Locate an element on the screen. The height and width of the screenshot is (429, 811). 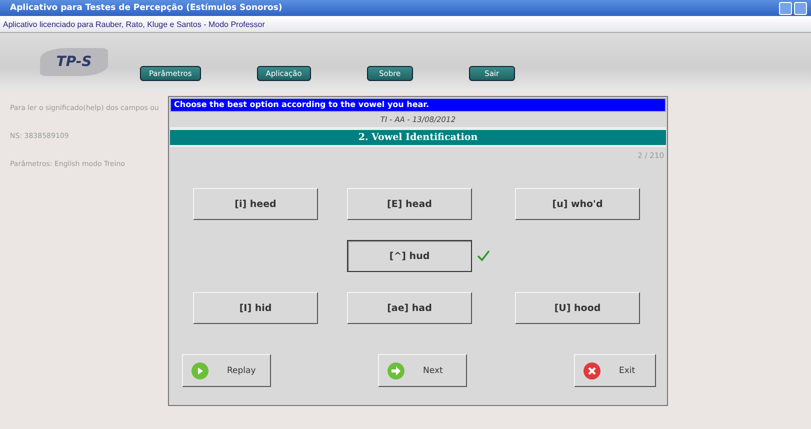
action-button: Exit is located at coordinates (615, 370).